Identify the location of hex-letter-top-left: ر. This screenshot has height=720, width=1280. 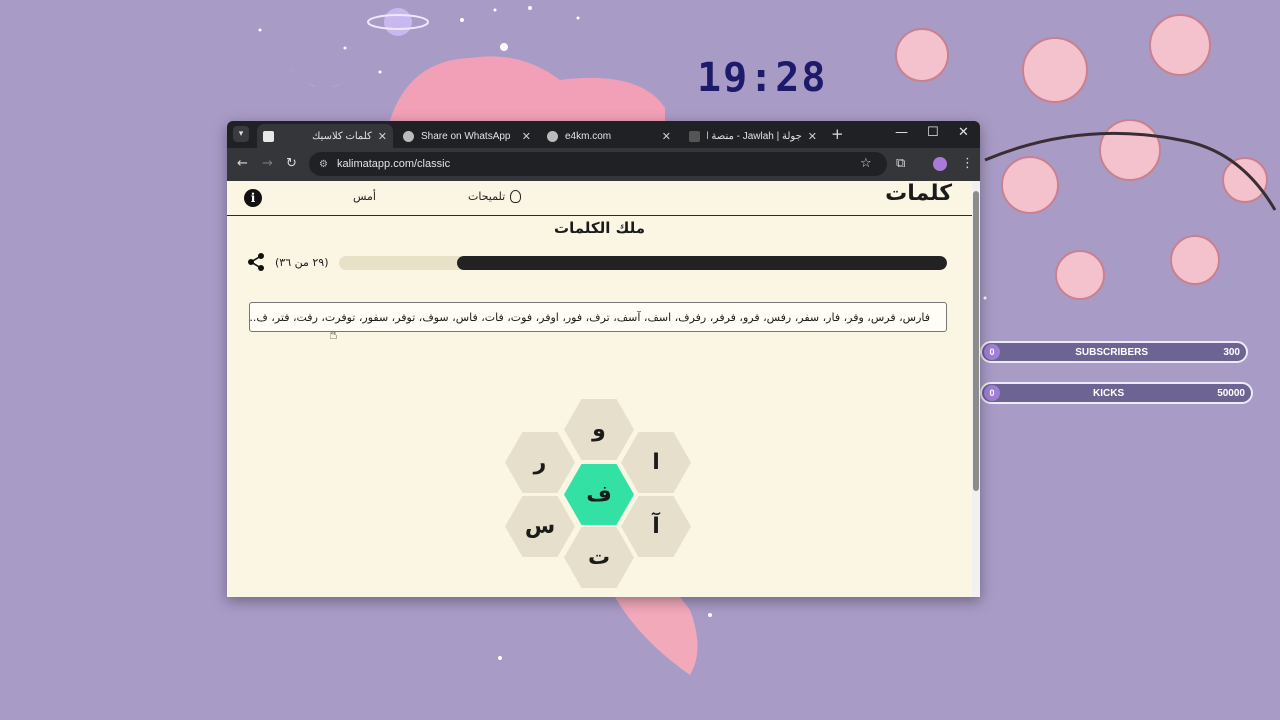
(540, 462).